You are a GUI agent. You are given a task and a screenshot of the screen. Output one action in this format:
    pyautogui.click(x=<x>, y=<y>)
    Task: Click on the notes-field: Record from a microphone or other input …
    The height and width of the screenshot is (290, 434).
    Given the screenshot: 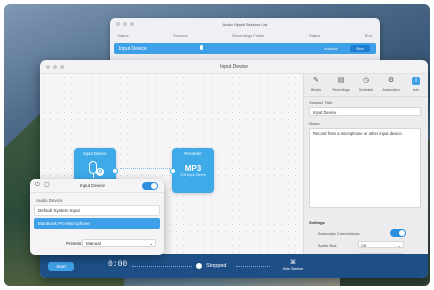 What is the action you would take?
    pyautogui.click(x=365, y=168)
    